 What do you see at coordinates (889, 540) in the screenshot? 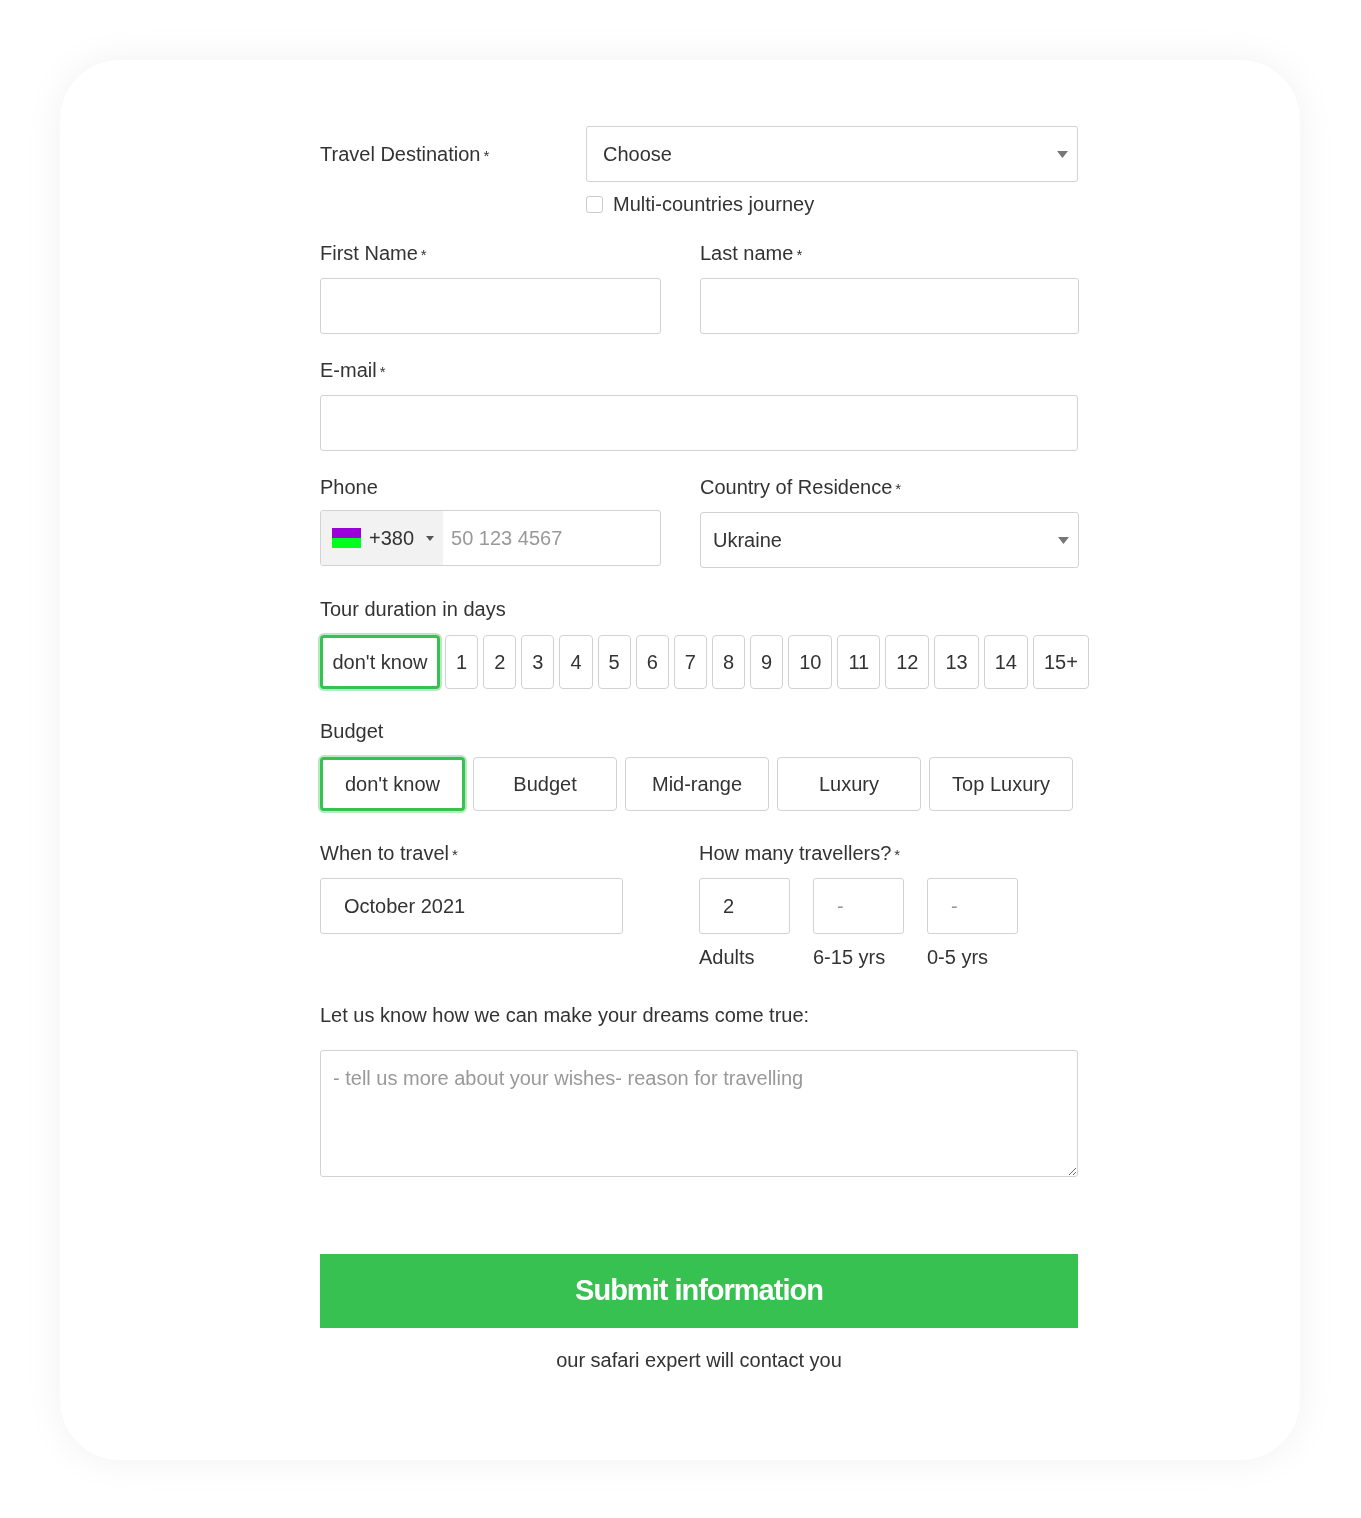
I see `select-field: Ukraine` at bounding box center [889, 540].